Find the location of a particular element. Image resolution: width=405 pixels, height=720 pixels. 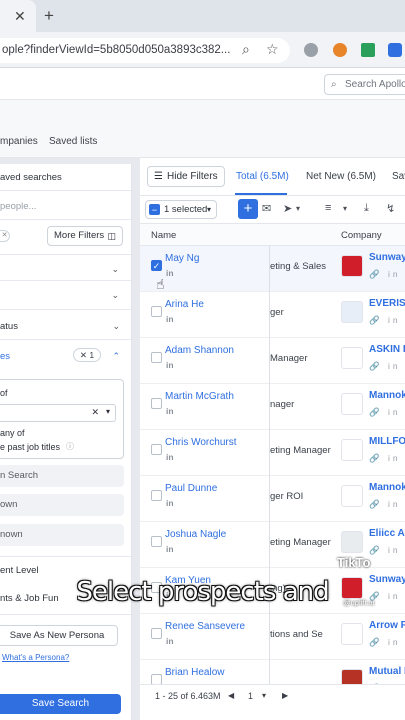

company-name-link: MILLFO is located at coordinates (387, 441).